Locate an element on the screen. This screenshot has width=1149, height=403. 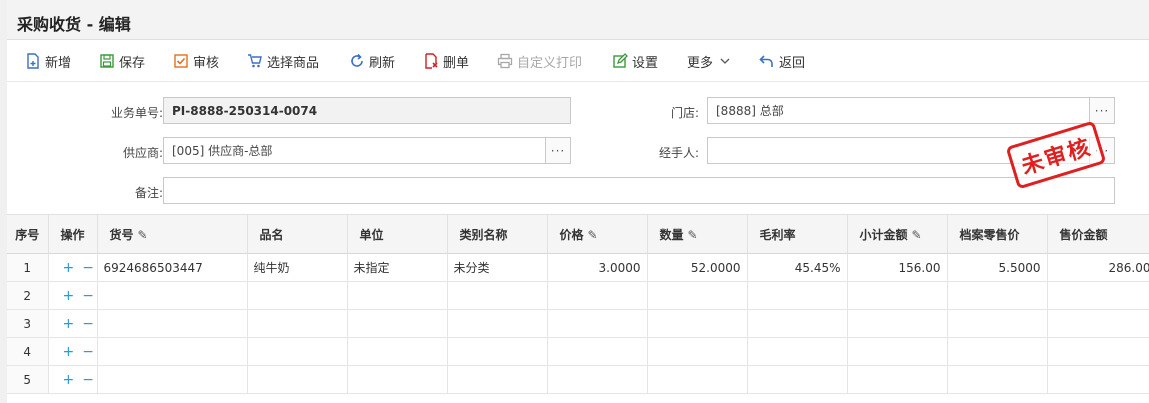
refresh-button: 刷新 is located at coordinates (372, 61).